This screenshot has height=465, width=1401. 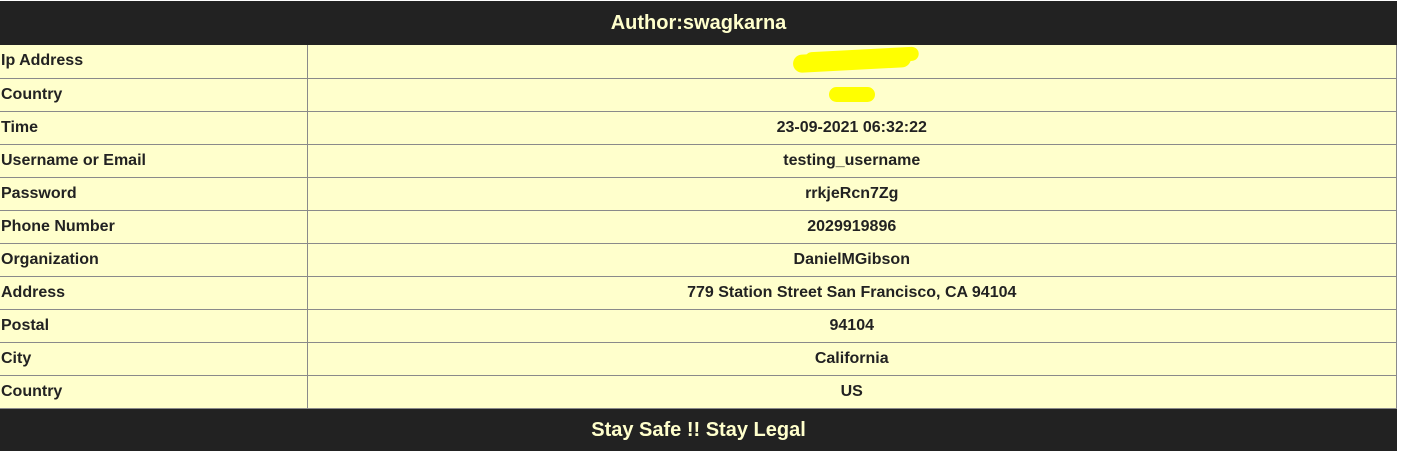 I want to click on table-row: Phone Number 2029919896, so click(x=698, y=226).